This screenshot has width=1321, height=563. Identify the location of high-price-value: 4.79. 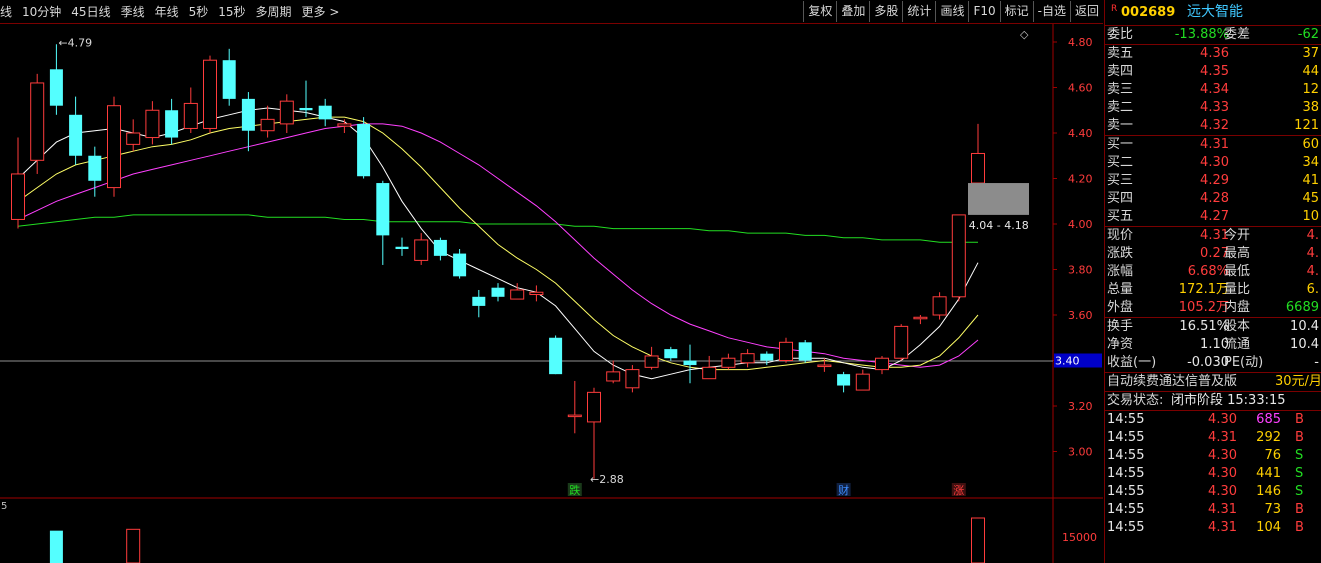
(80, 42).